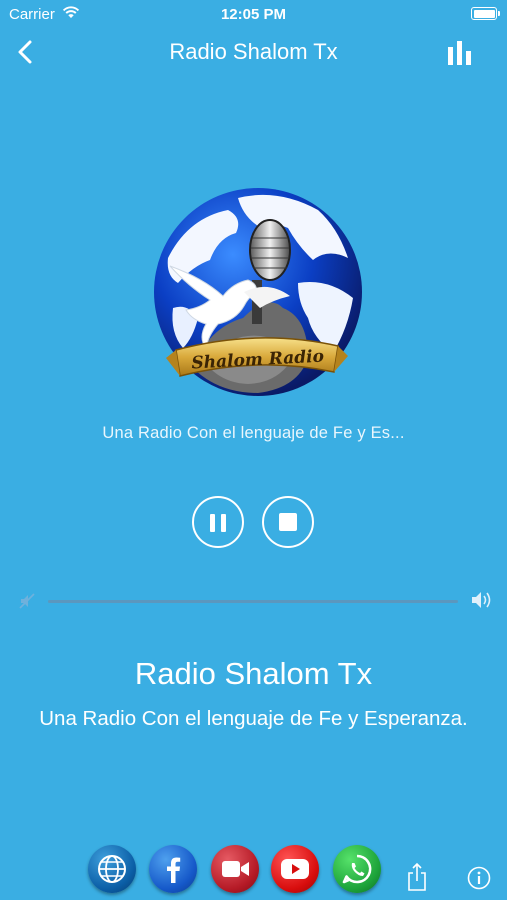 The image size is (507, 900). I want to click on status-time: 12:05 PM, so click(253, 14).